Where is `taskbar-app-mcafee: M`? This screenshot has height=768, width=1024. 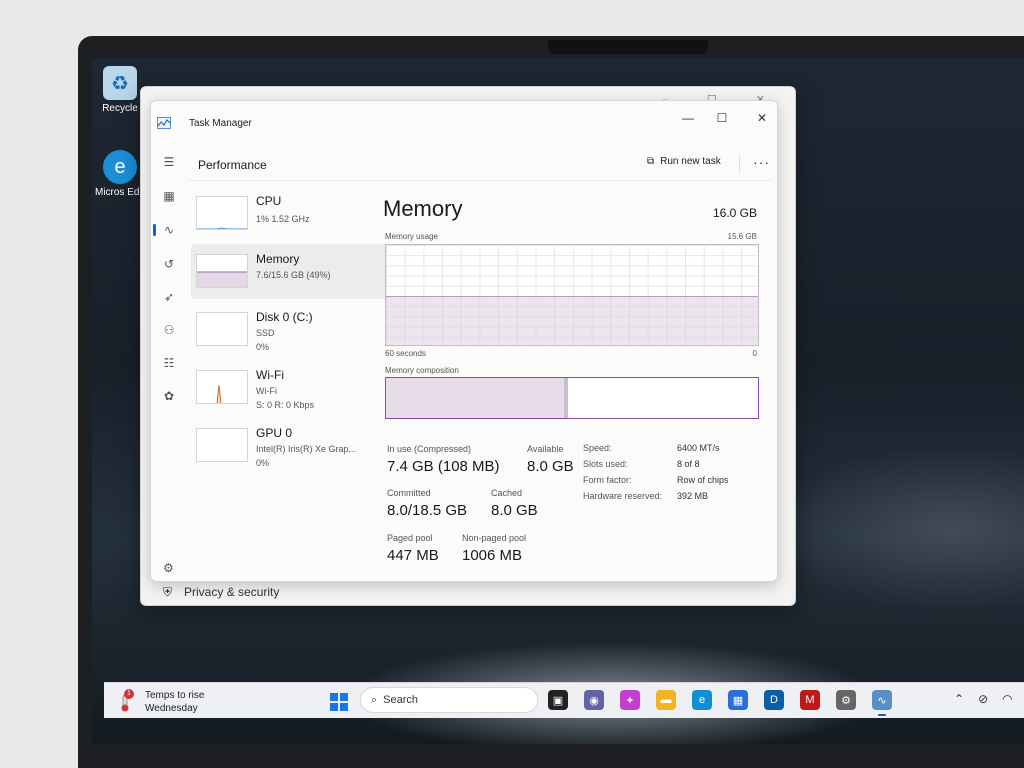
taskbar-app-mcafee: M is located at coordinates (810, 700).